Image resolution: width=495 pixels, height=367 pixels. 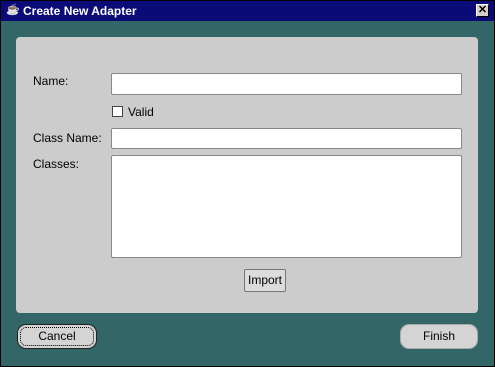 What do you see at coordinates (439, 336) in the screenshot?
I see `finish-button: Finish` at bounding box center [439, 336].